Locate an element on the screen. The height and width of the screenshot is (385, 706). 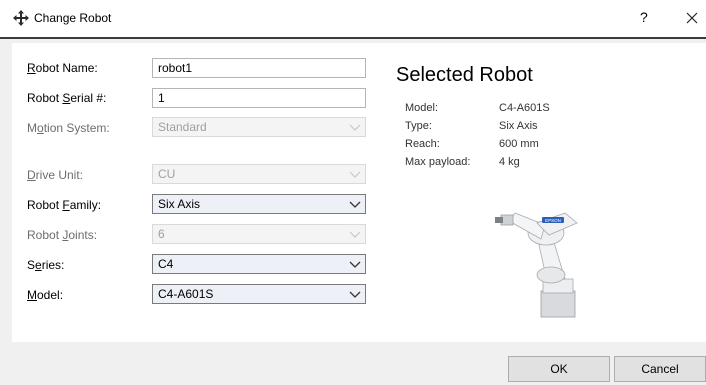
motion-system-value: Standard is located at coordinates (182, 127).